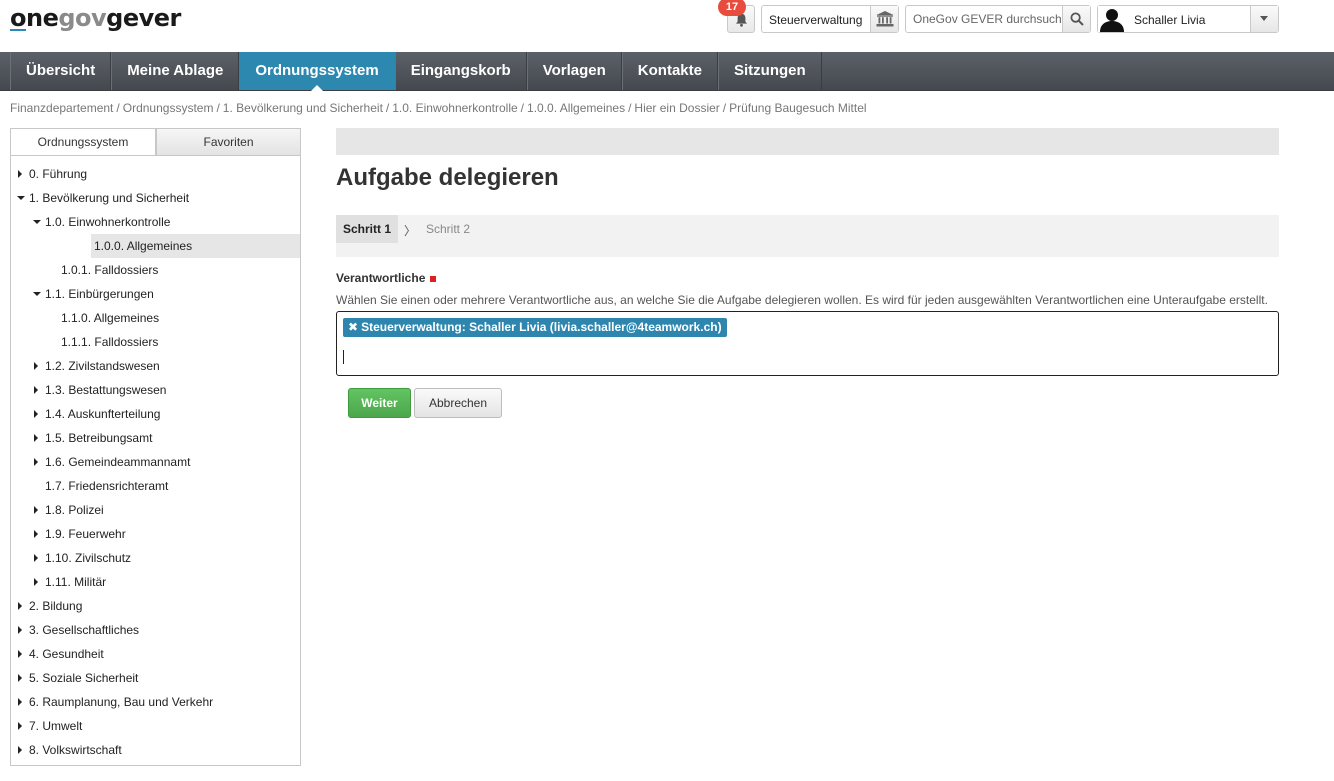  What do you see at coordinates (353, 327) in the screenshot?
I see `remove-token-icon: ✖` at bounding box center [353, 327].